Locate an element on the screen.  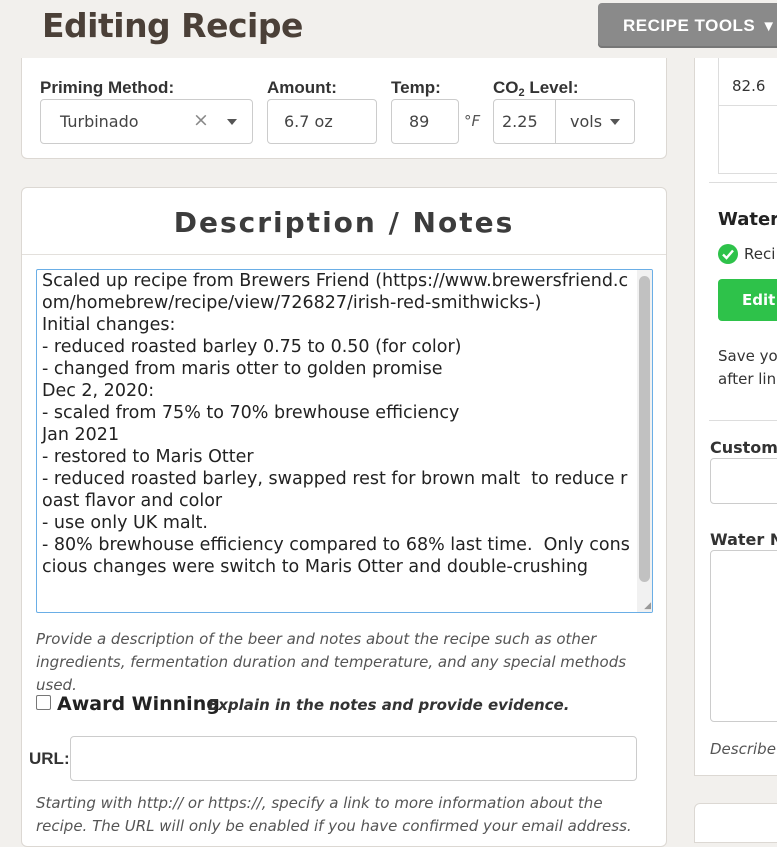
right-panel-lower is located at coordinates (735, 823).